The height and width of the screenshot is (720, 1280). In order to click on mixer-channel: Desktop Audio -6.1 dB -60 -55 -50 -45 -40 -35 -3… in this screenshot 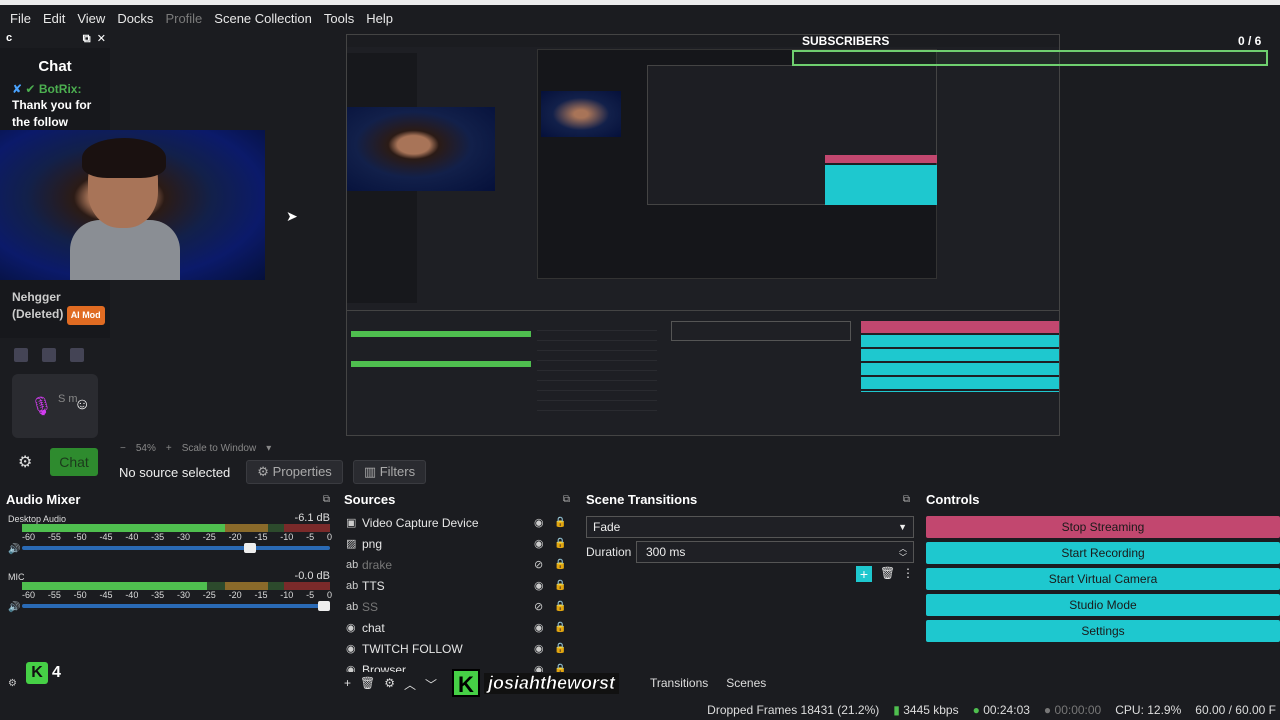, I will do `click(169, 542)`.